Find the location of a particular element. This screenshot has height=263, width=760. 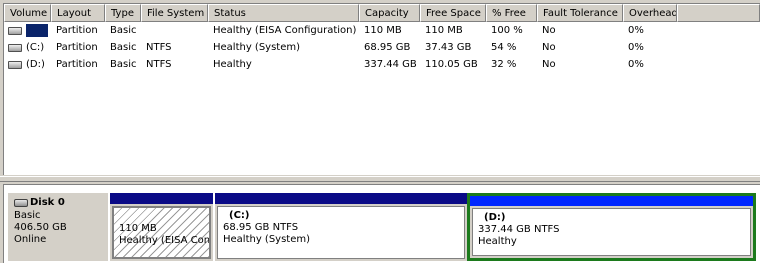

capacity-cell: 110 MB is located at coordinates (383, 30).